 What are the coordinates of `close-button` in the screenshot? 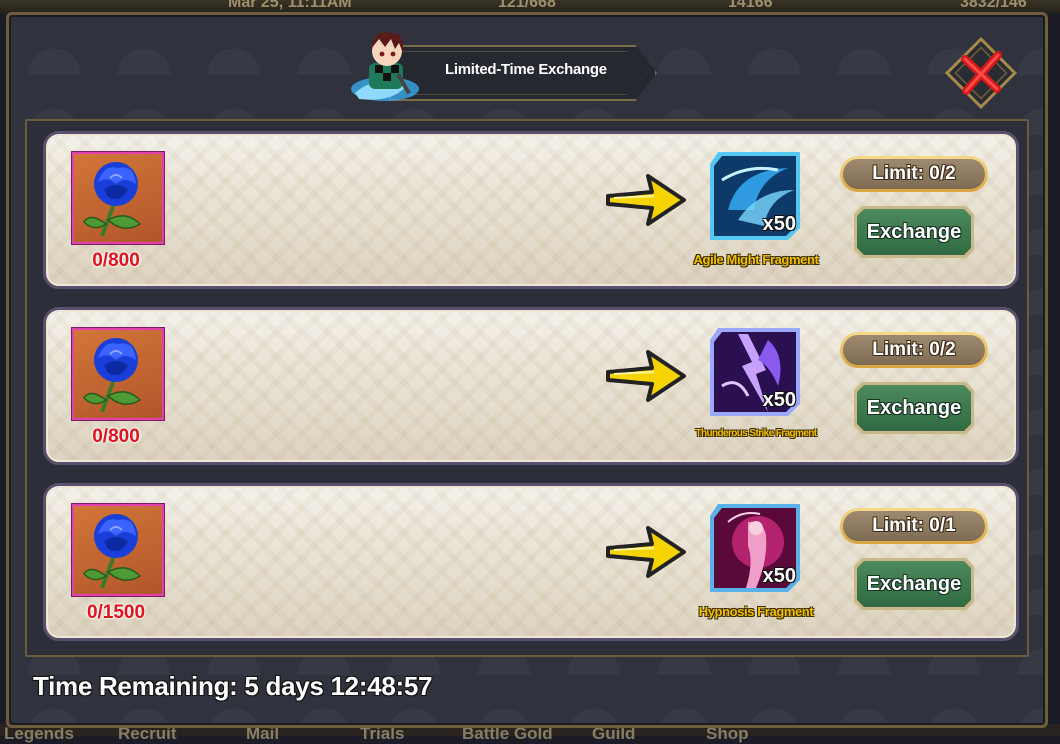 It's located at (981, 73).